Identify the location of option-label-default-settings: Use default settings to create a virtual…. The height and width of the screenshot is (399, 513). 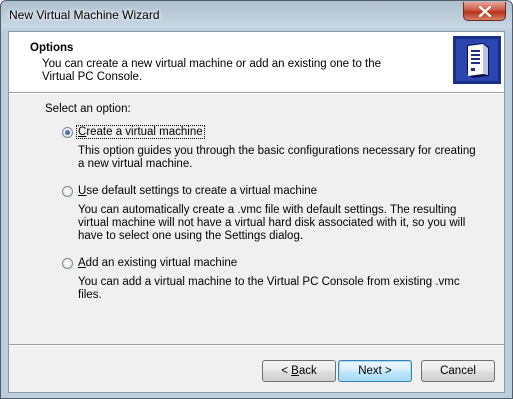
(197, 191).